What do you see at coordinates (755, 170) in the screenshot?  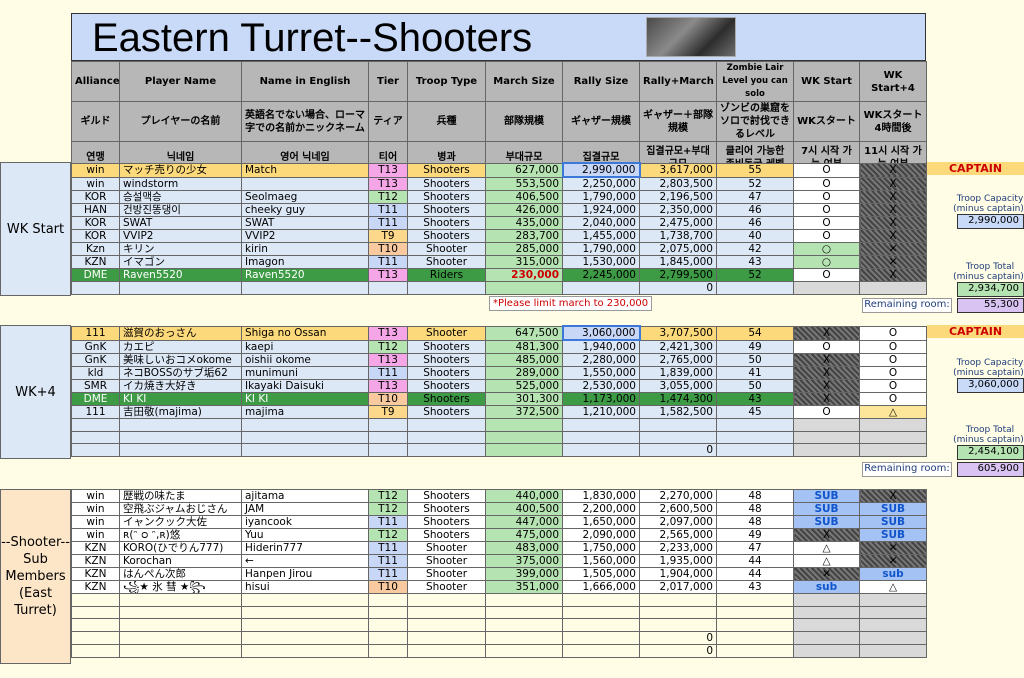 I see `cell-lair-level: 55` at bounding box center [755, 170].